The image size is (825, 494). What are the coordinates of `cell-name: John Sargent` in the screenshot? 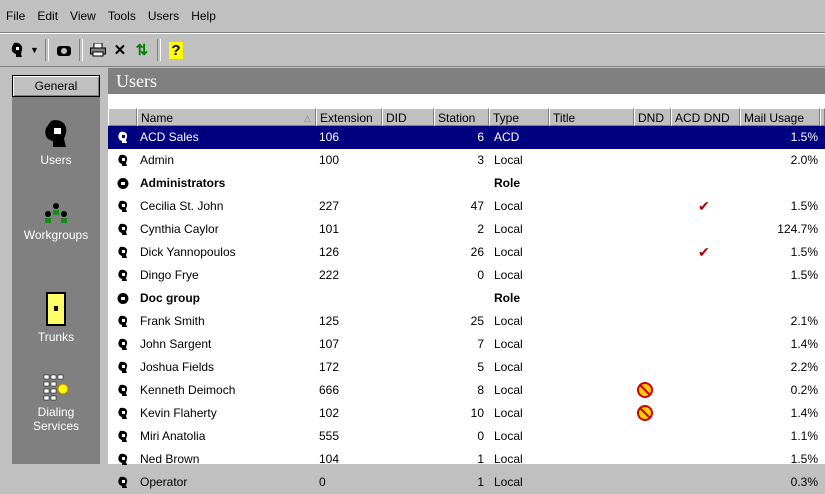 It's located at (176, 344).